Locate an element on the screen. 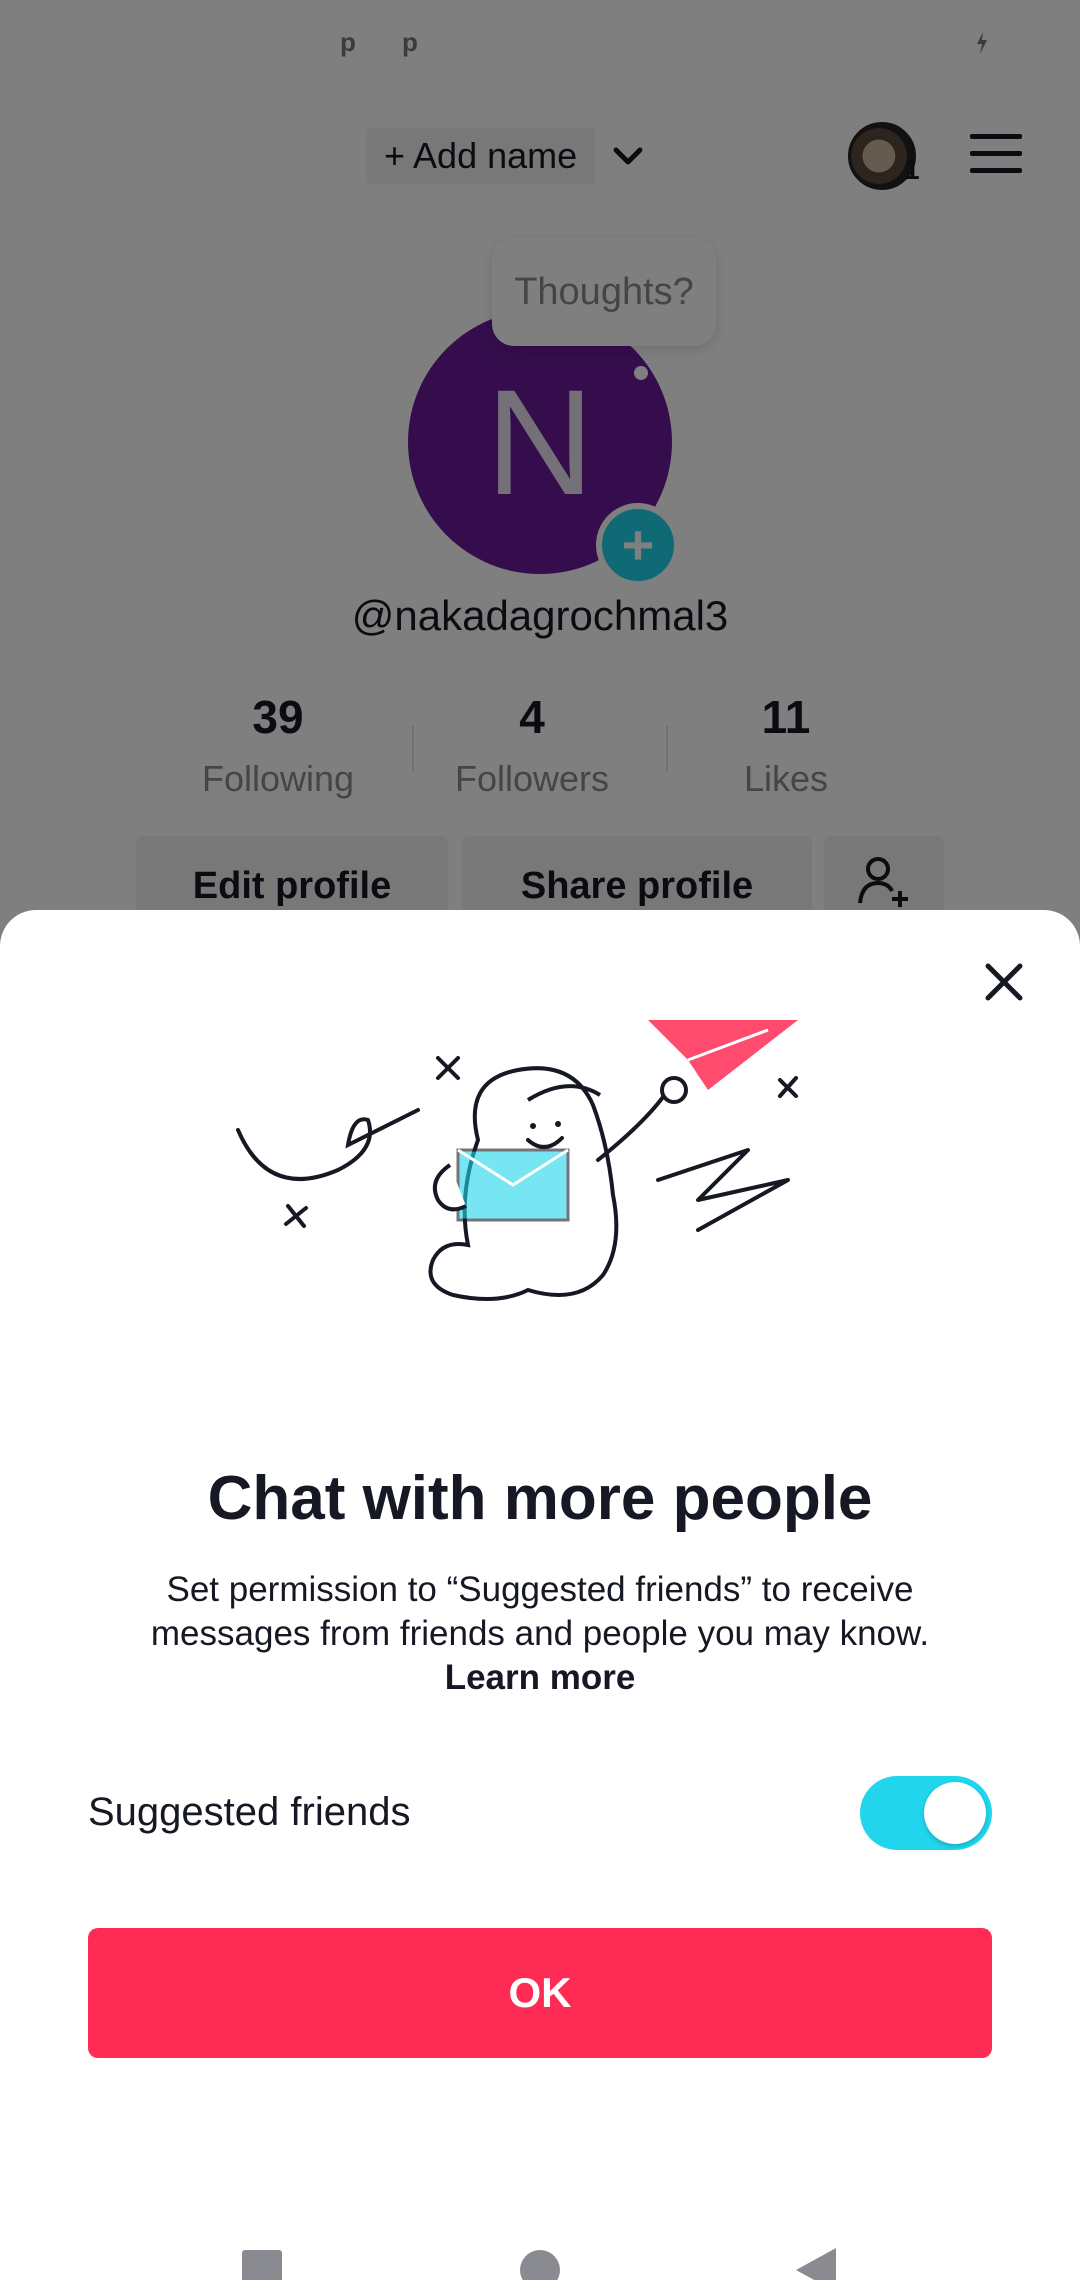  learn-more-link: Learn more is located at coordinates (540, 1678).